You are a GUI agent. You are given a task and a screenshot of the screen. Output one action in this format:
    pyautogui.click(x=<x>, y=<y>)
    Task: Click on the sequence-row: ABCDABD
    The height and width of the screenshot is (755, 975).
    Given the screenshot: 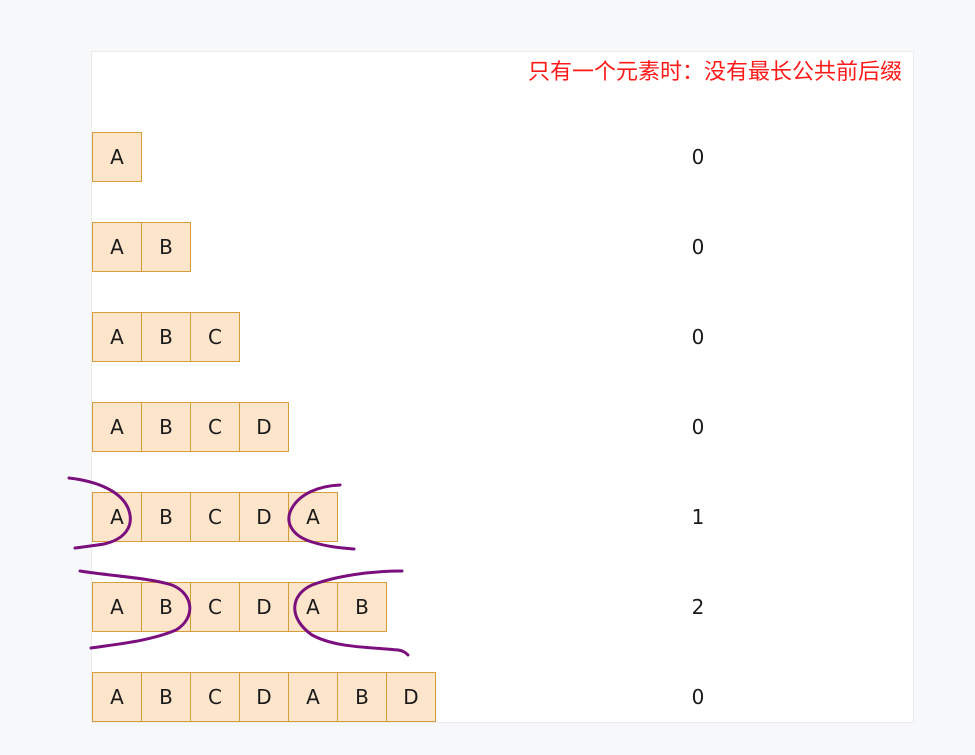 What is the action you would take?
    pyautogui.click(x=264, y=697)
    